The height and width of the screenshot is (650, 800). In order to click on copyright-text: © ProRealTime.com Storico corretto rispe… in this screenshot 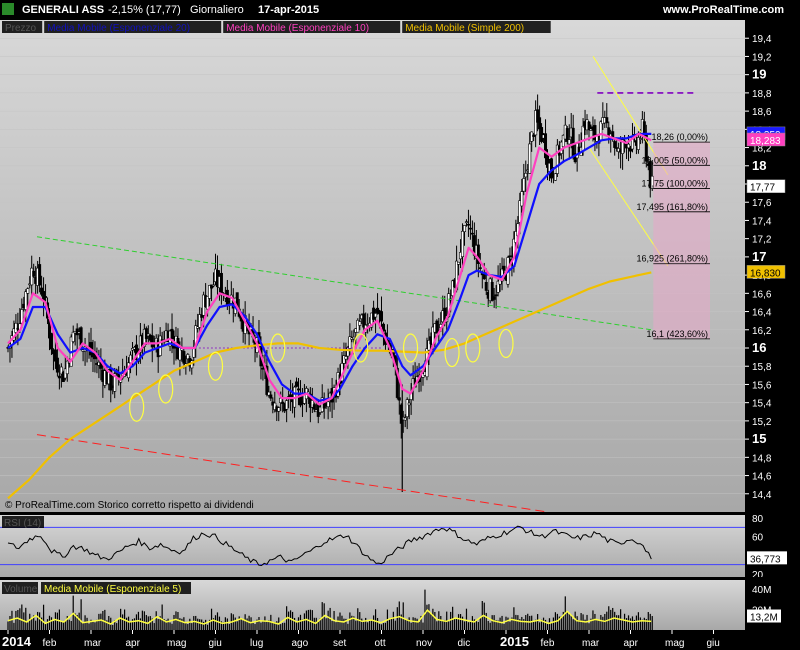, I will do `click(129, 505)`.